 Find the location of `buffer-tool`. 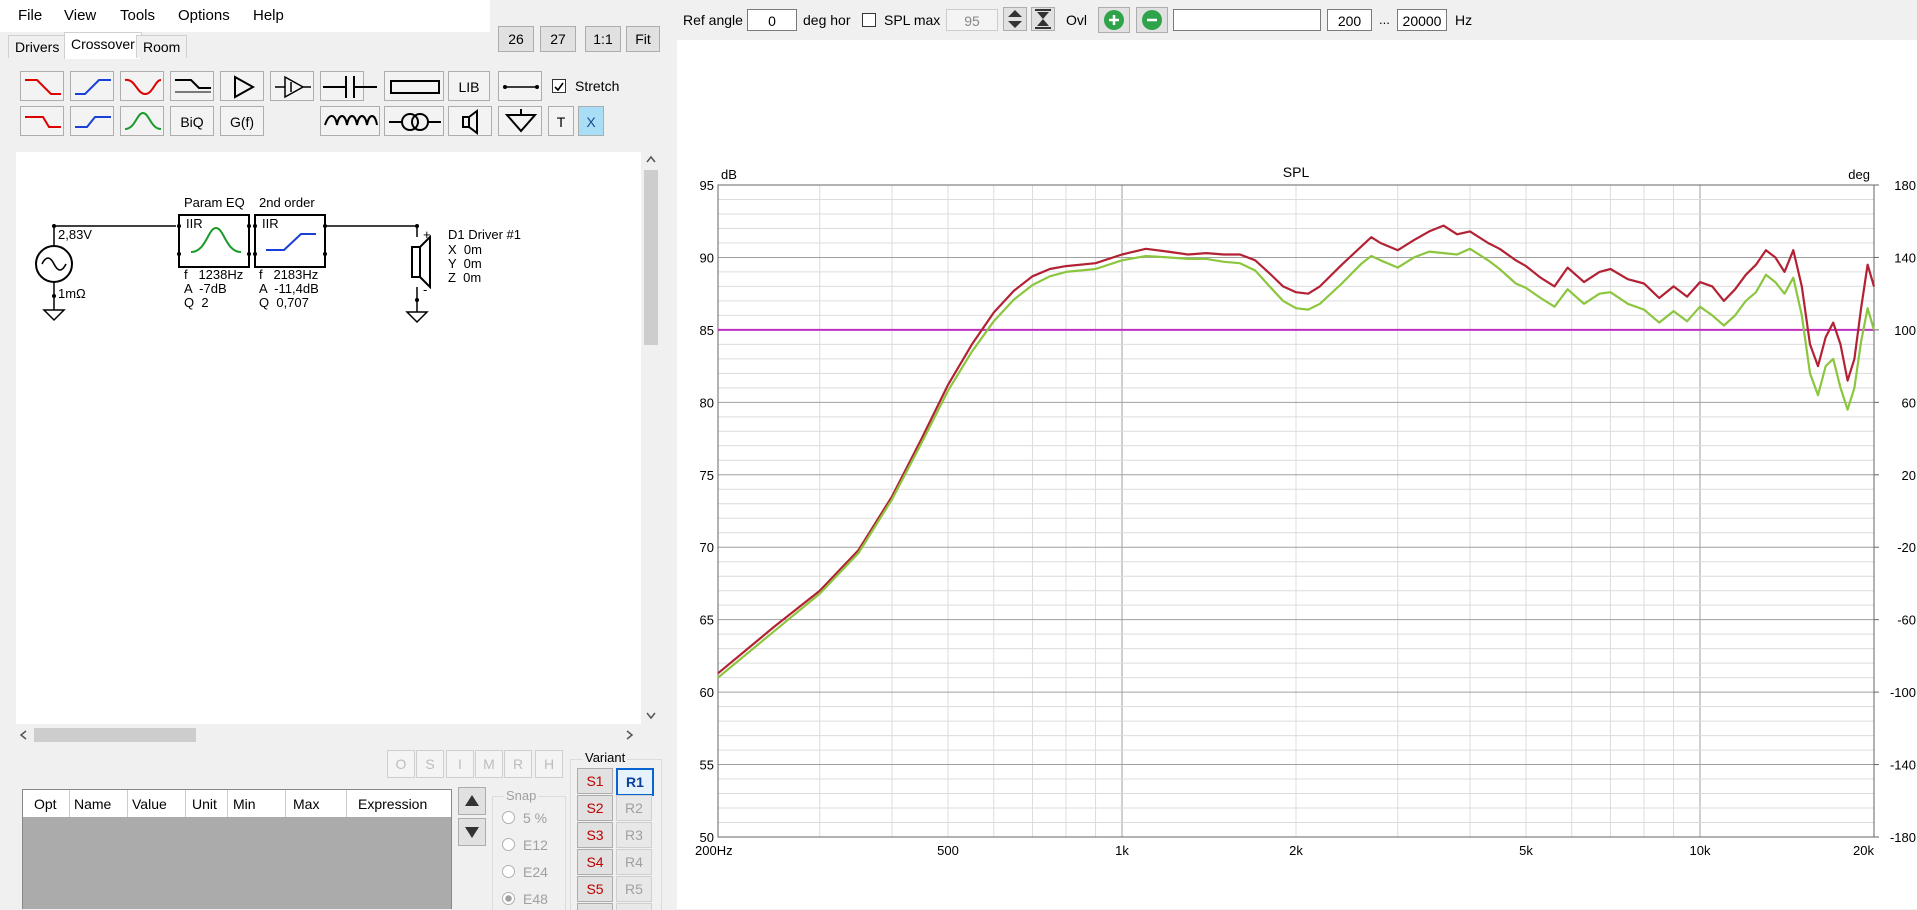

buffer-tool is located at coordinates (292, 86).